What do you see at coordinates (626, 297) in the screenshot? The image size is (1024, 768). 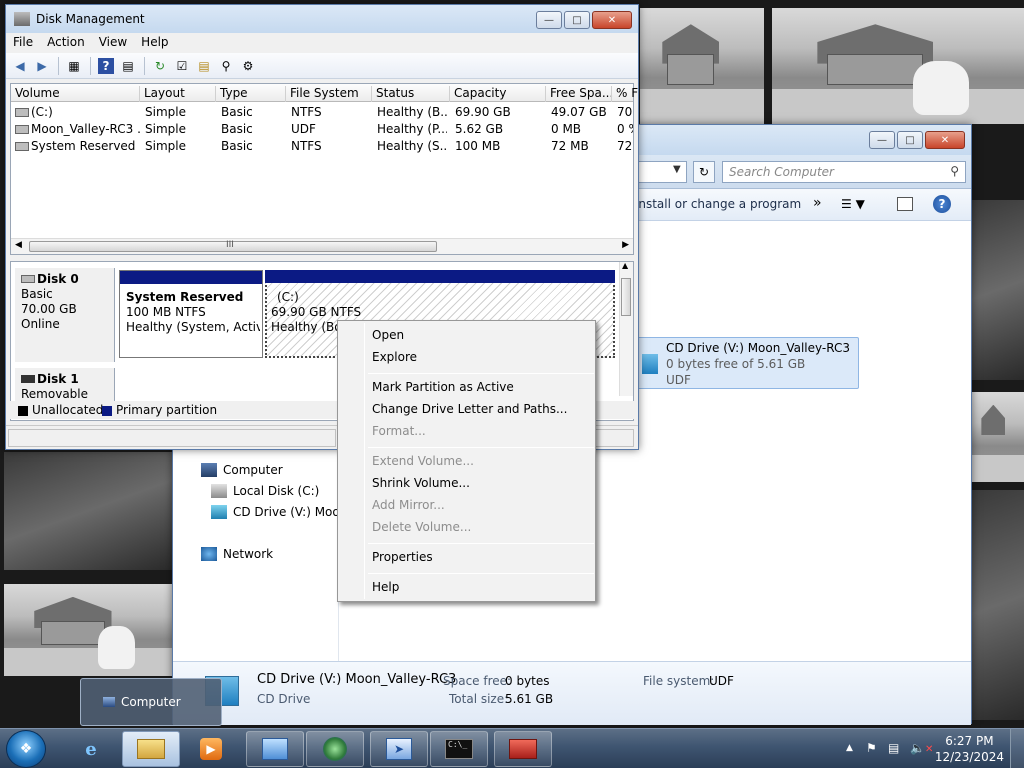 I see `scroll-thumb` at bounding box center [626, 297].